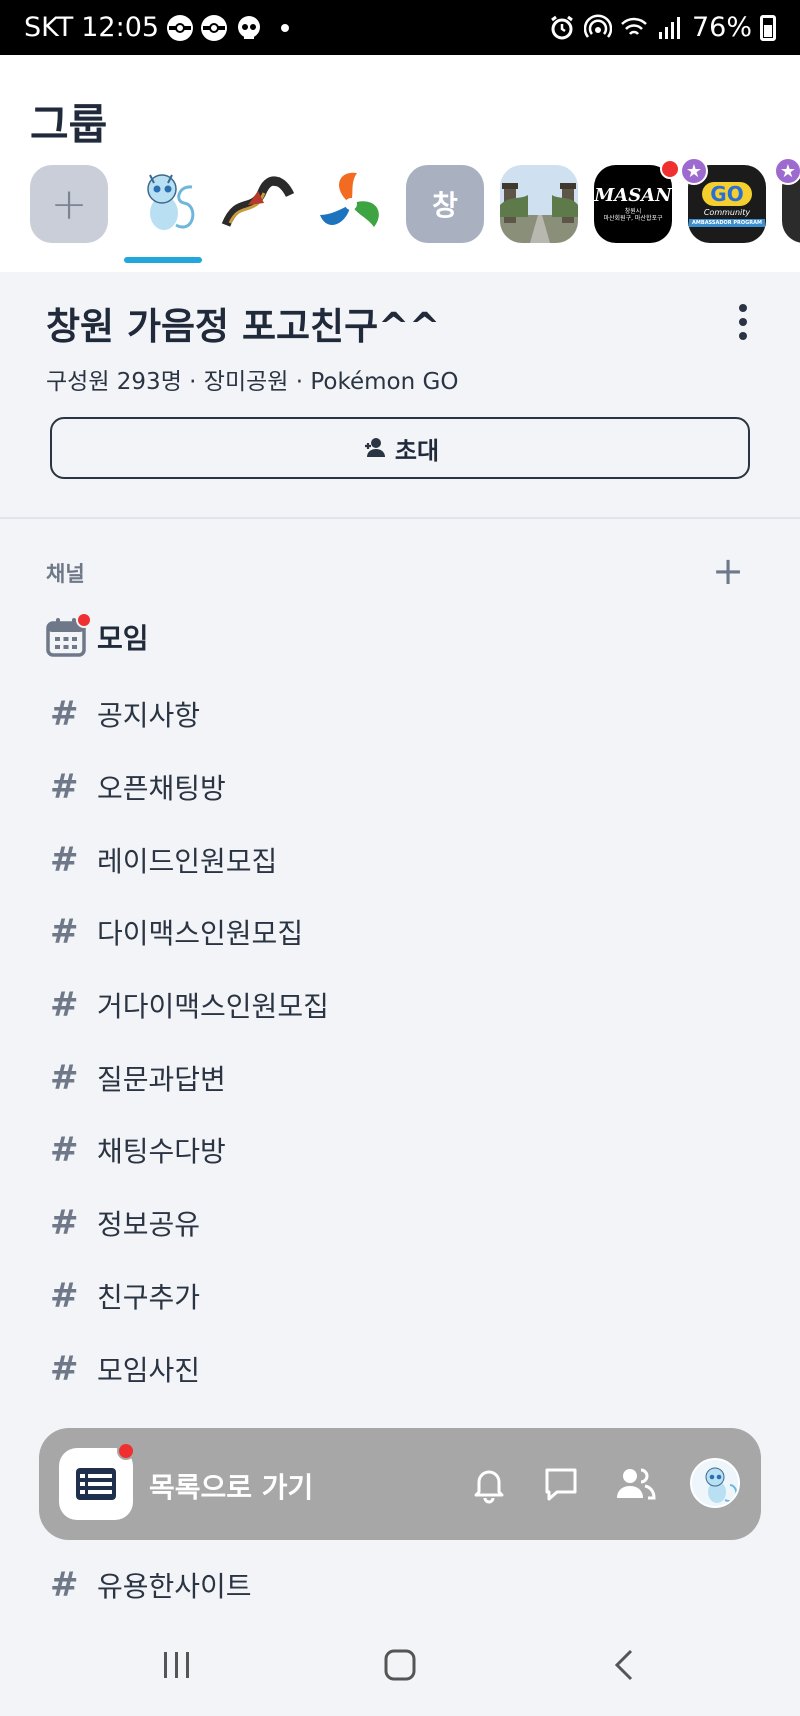  I want to click on invite-button: 초대, so click(400, 448).